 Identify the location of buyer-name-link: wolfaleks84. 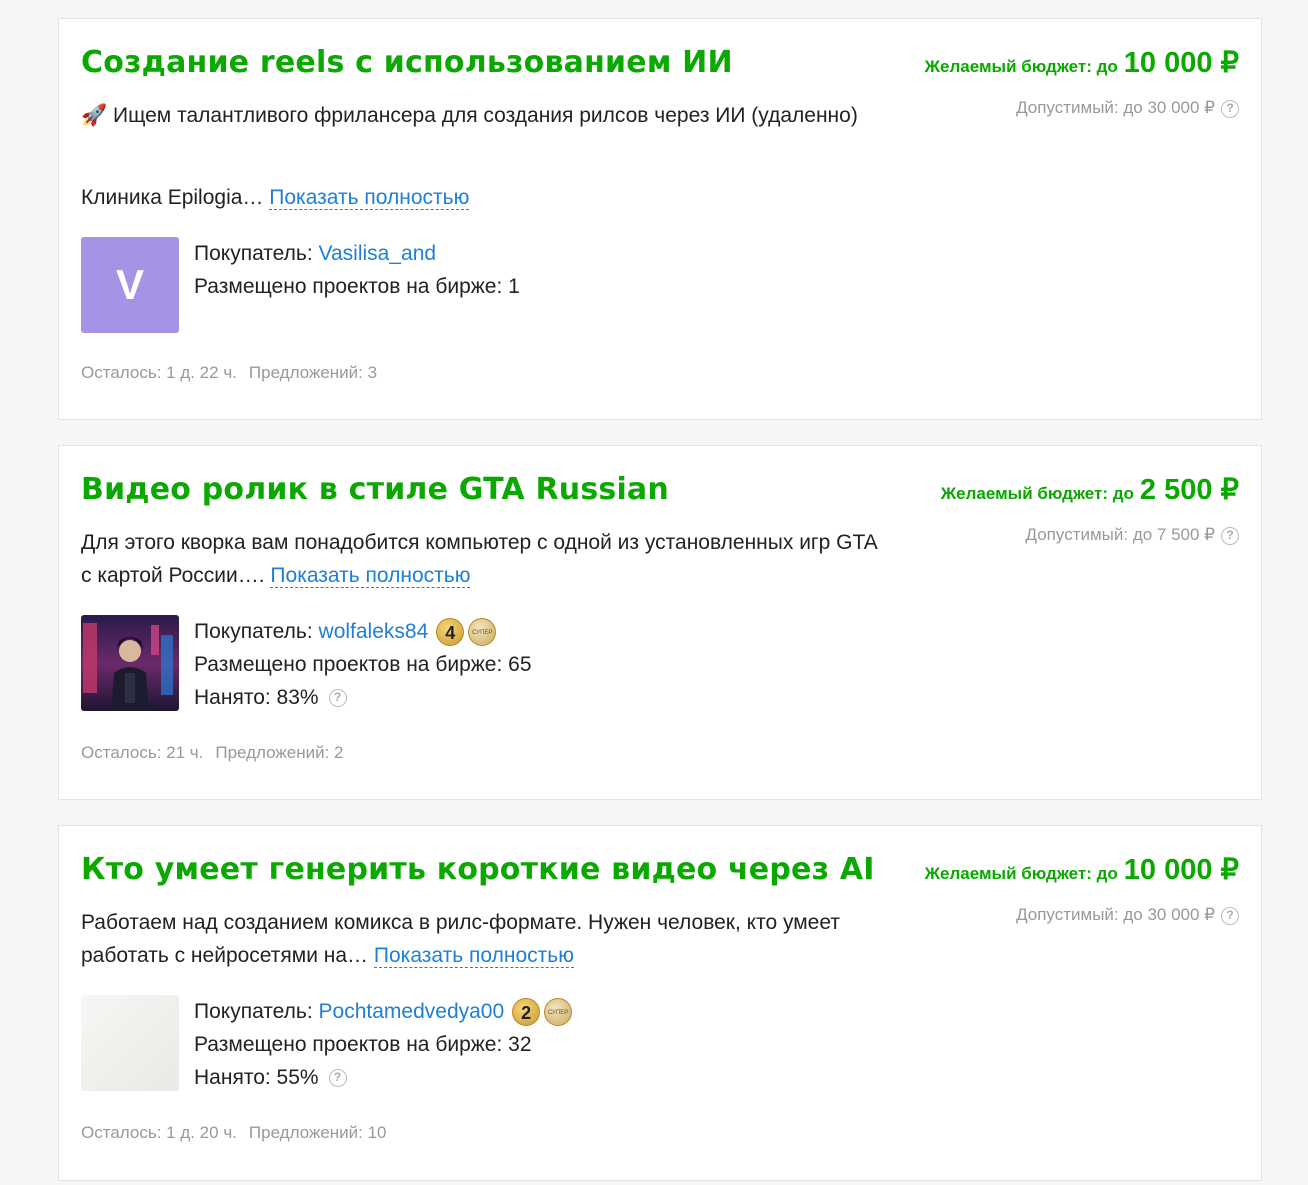
(374, 631).